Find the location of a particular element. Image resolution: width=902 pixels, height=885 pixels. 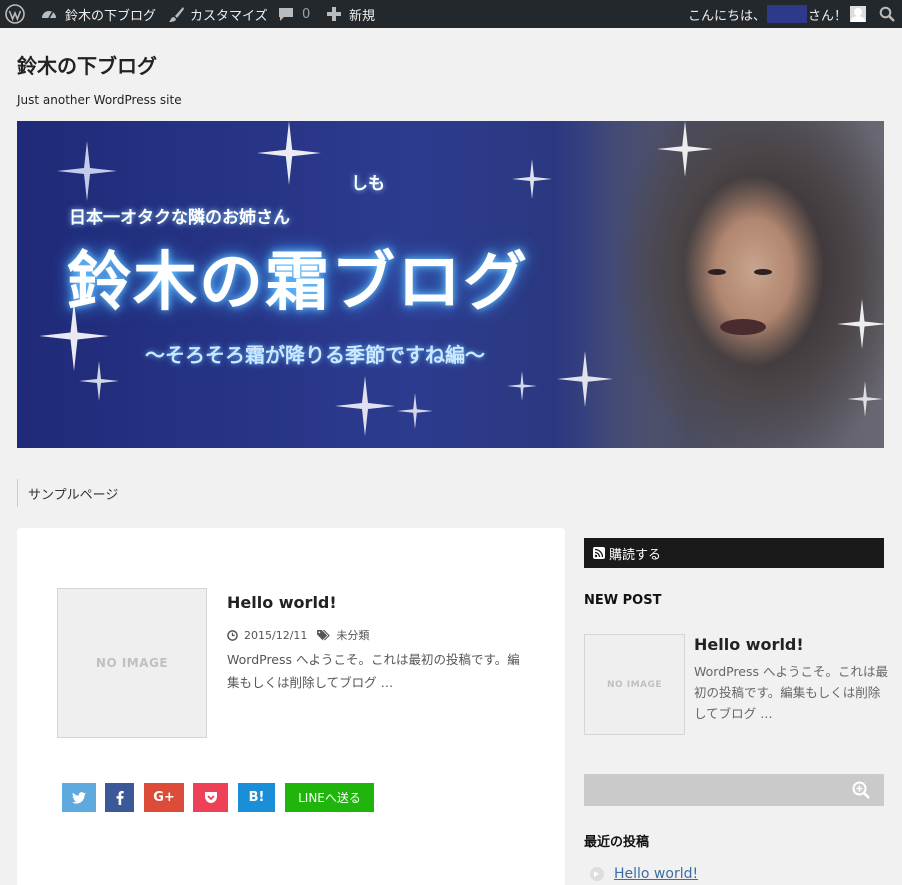

search-icon is located at coordinates (861, 790).